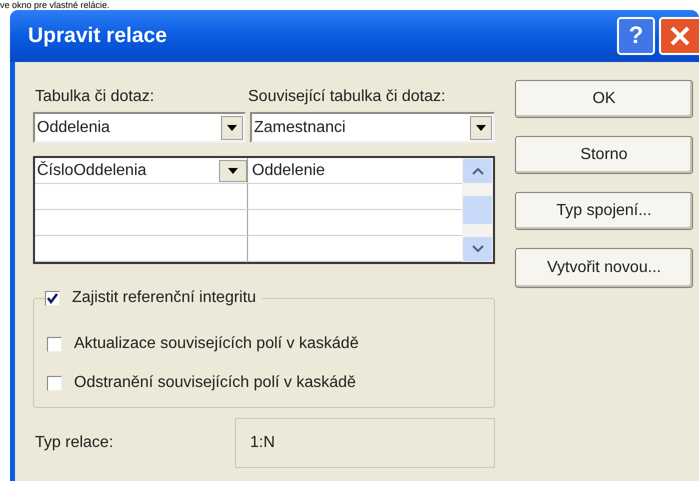 Image resolution: width=699 pixels, height=481 pixels. What do you see at coordinates (604, 99) in the screenshot?
I see `dialog-button: OK` at bounding box center [604, 99].